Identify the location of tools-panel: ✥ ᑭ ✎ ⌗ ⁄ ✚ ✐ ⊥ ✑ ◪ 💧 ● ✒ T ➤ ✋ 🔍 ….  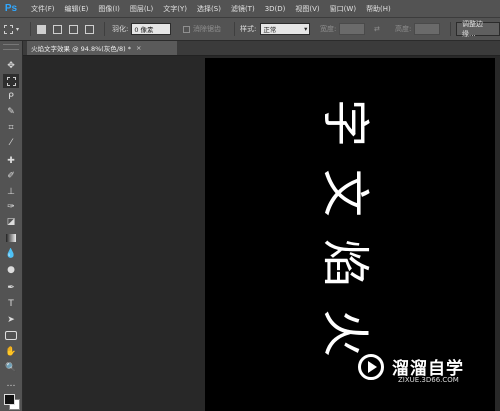
(11, 226).